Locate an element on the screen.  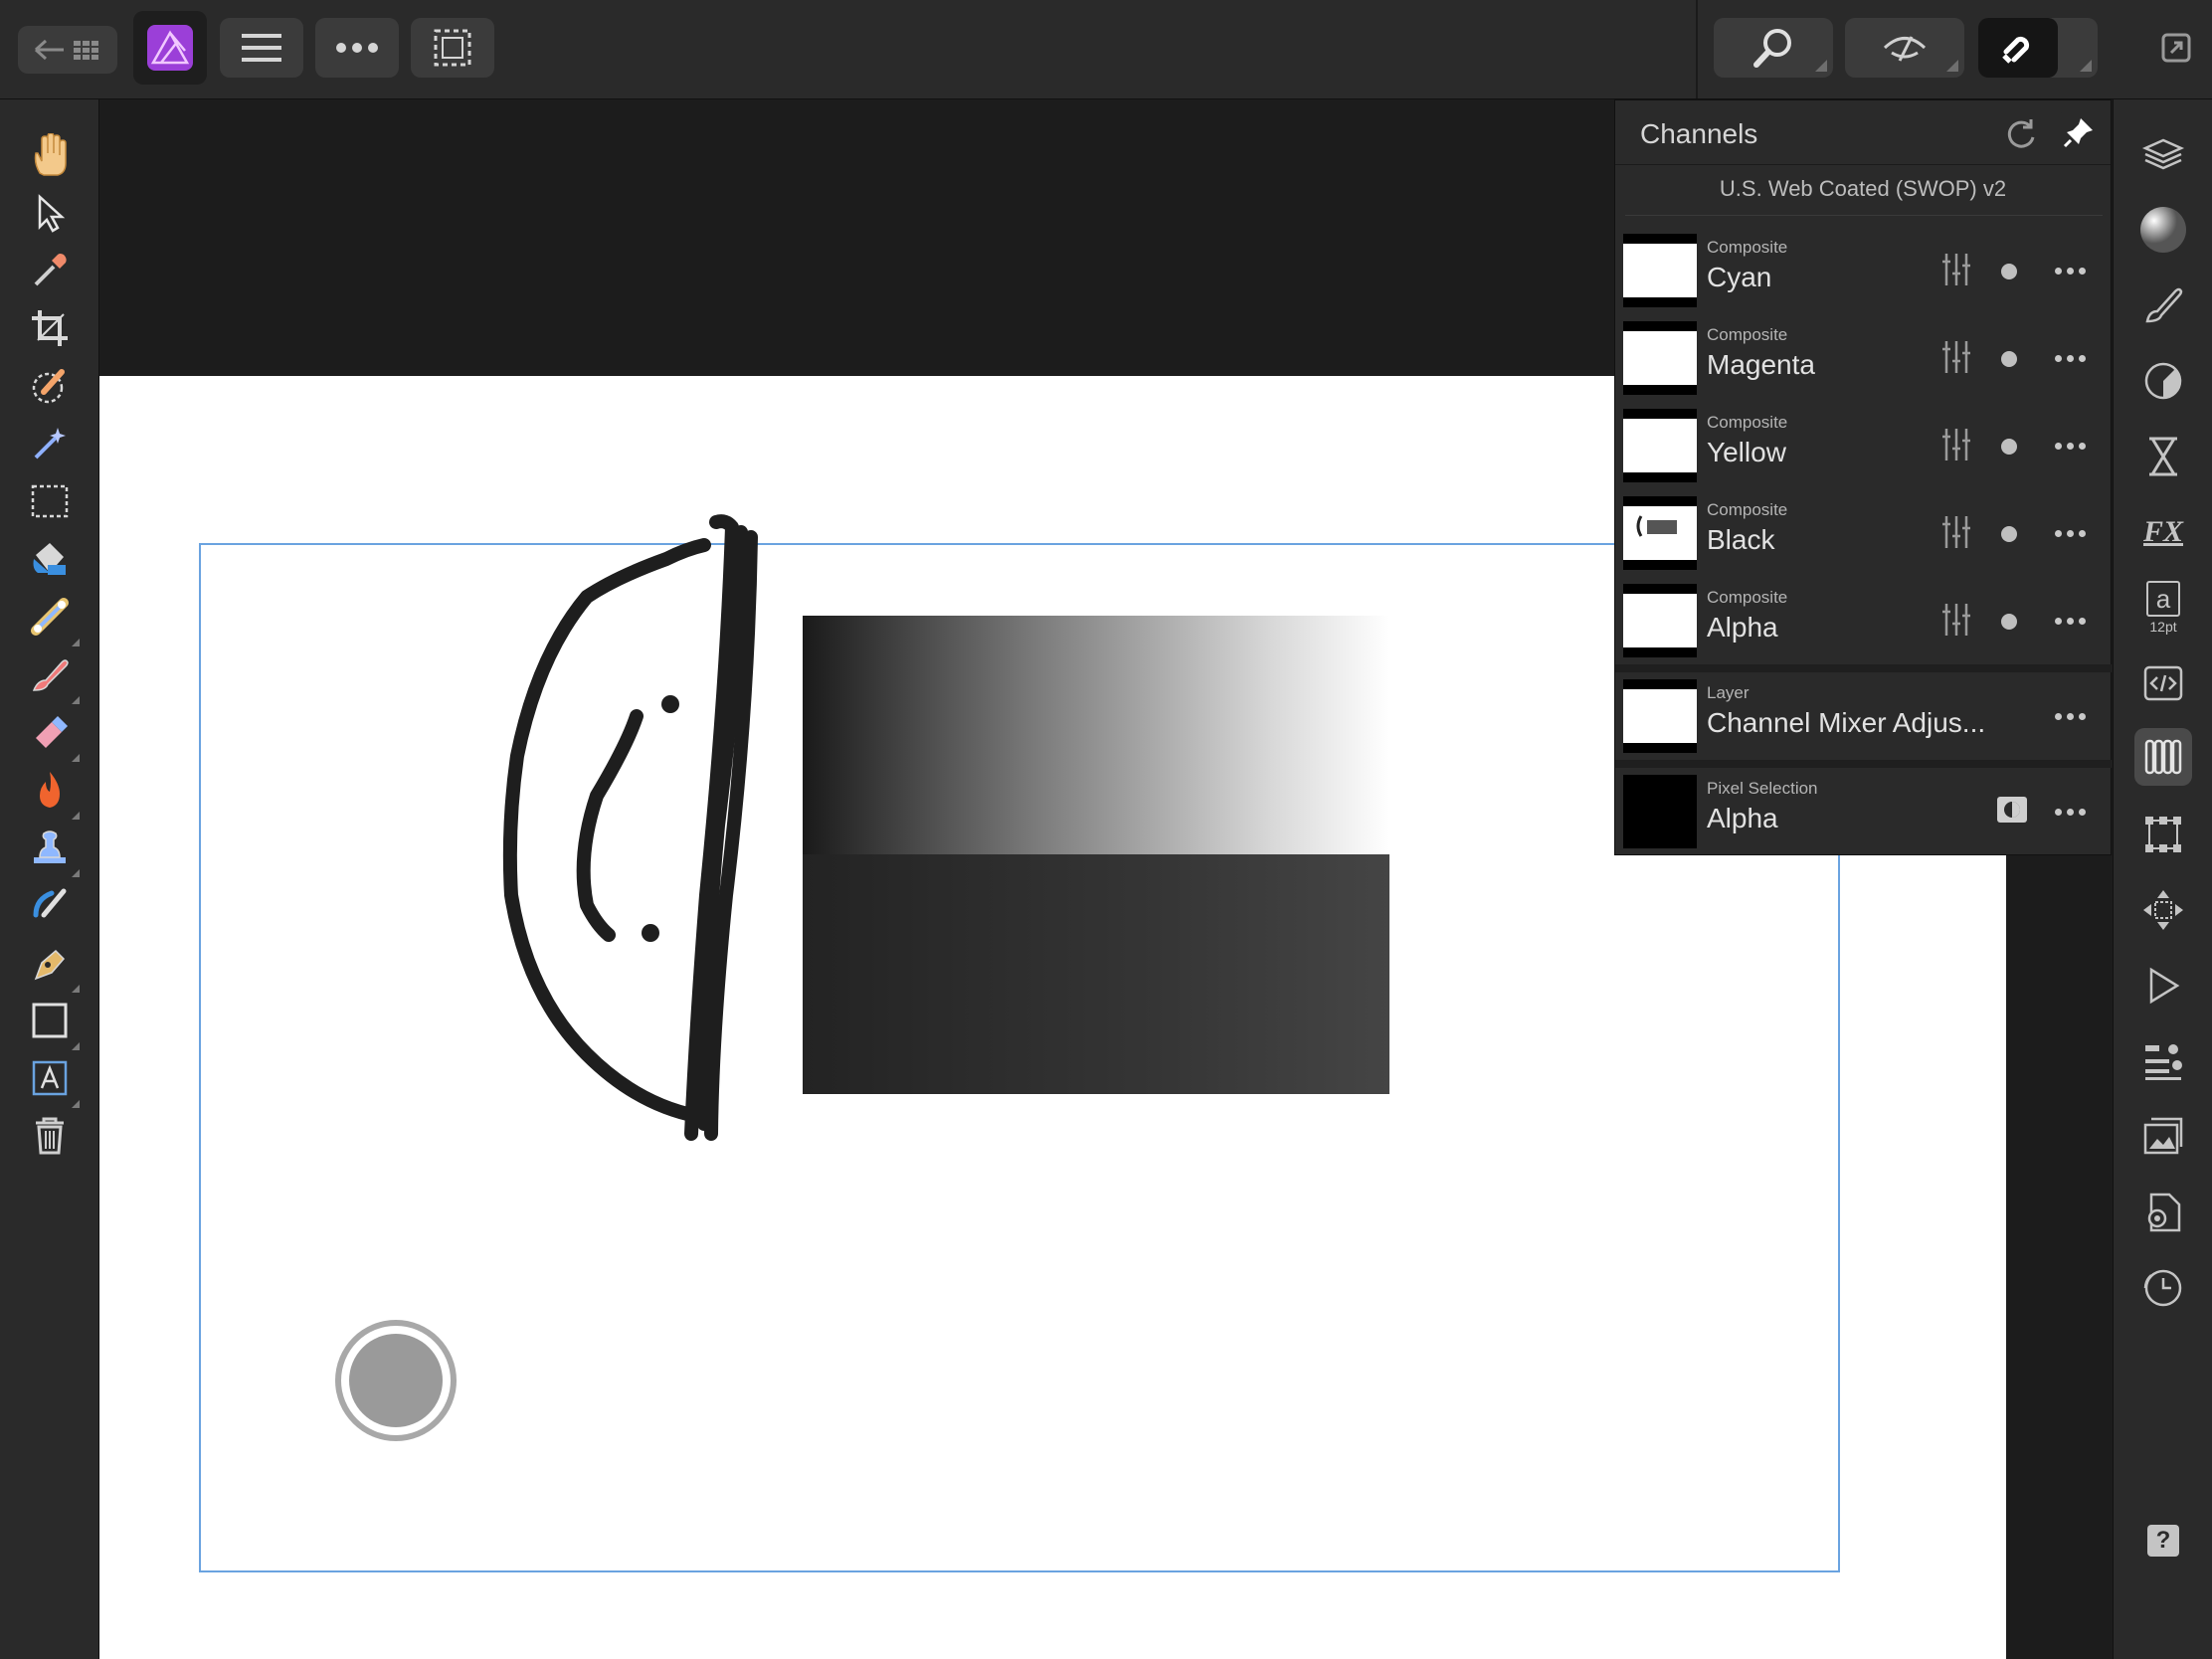
menu-button is located at coordinates (261, 48).